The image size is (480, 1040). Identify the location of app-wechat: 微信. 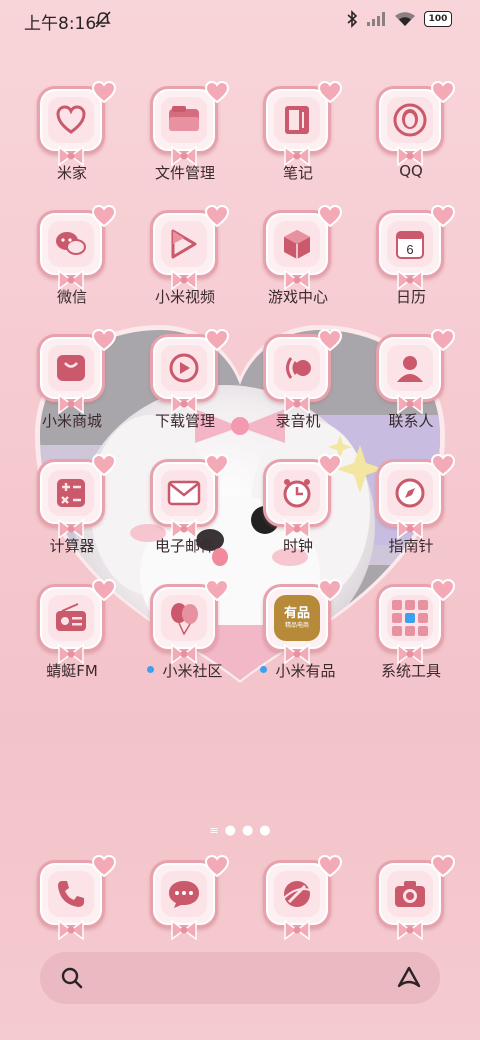
(72, 267).